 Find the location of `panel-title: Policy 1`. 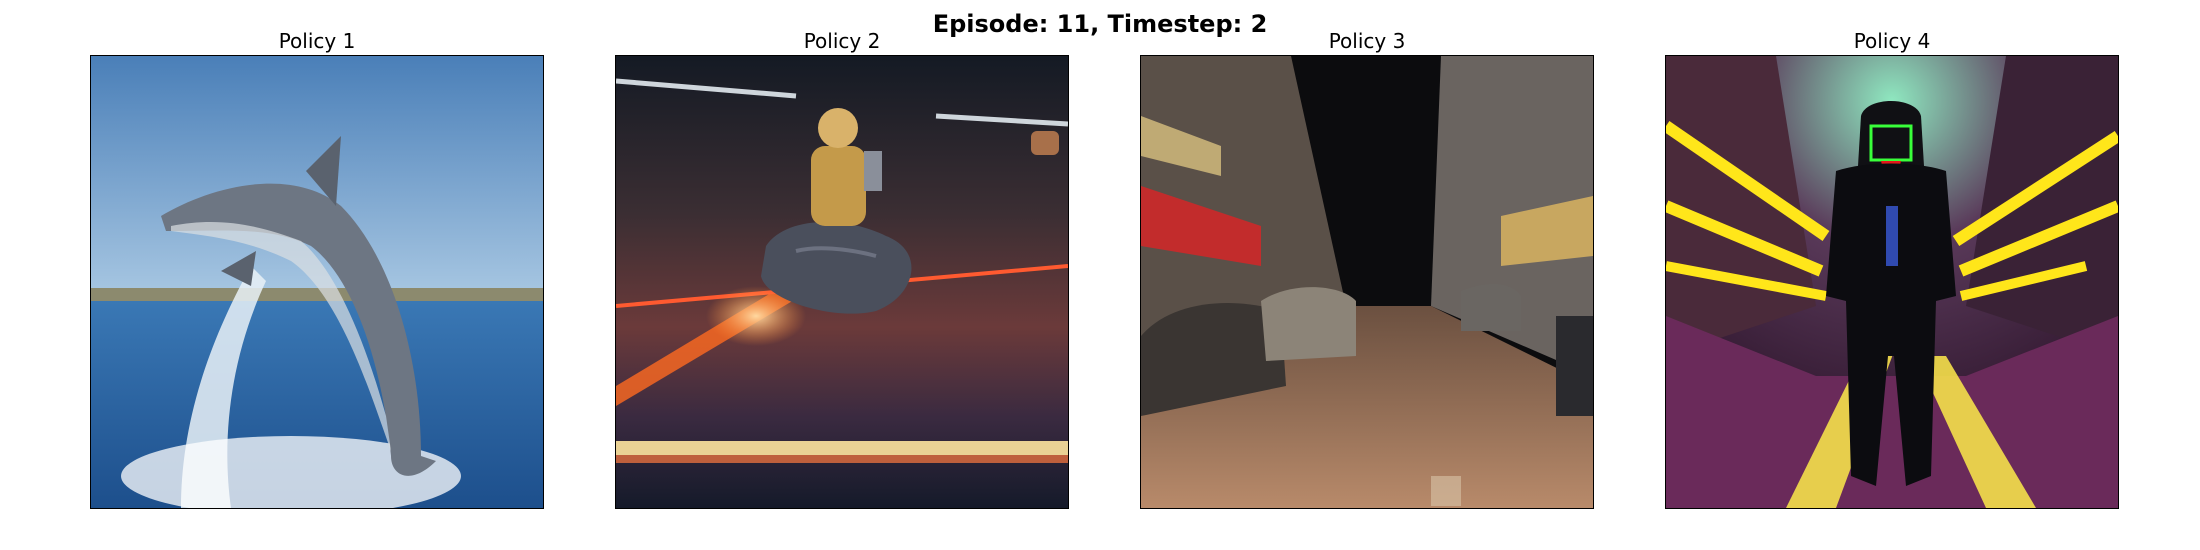

panel-title: Policy 1 is located at coordinates (317, 41).